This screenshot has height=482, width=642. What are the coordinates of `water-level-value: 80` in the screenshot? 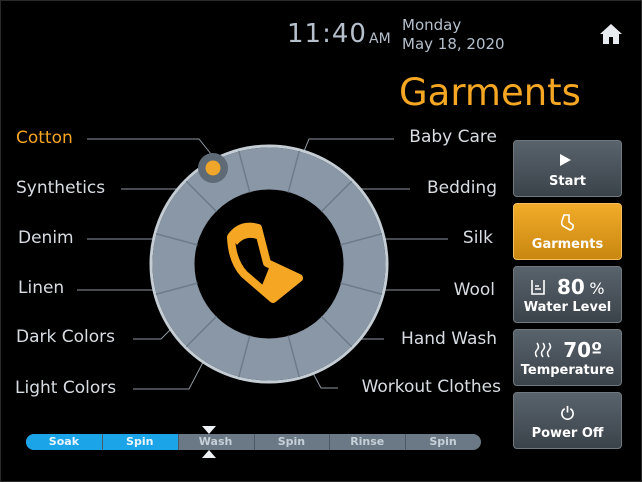 It's located at (570, 287).